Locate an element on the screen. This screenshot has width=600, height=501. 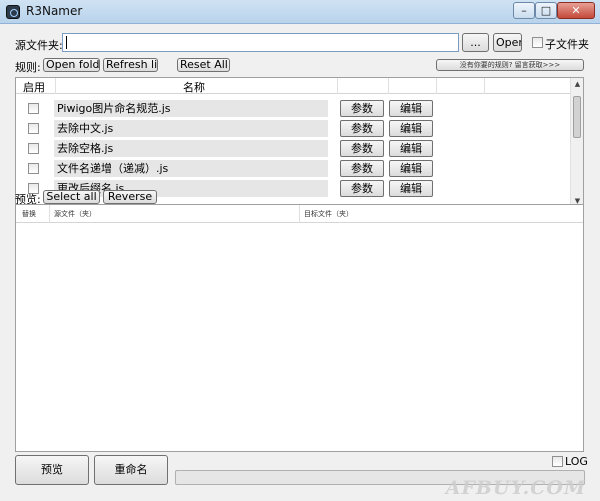
rule-name: 去除空格.js is located at coordinates (191, 148).